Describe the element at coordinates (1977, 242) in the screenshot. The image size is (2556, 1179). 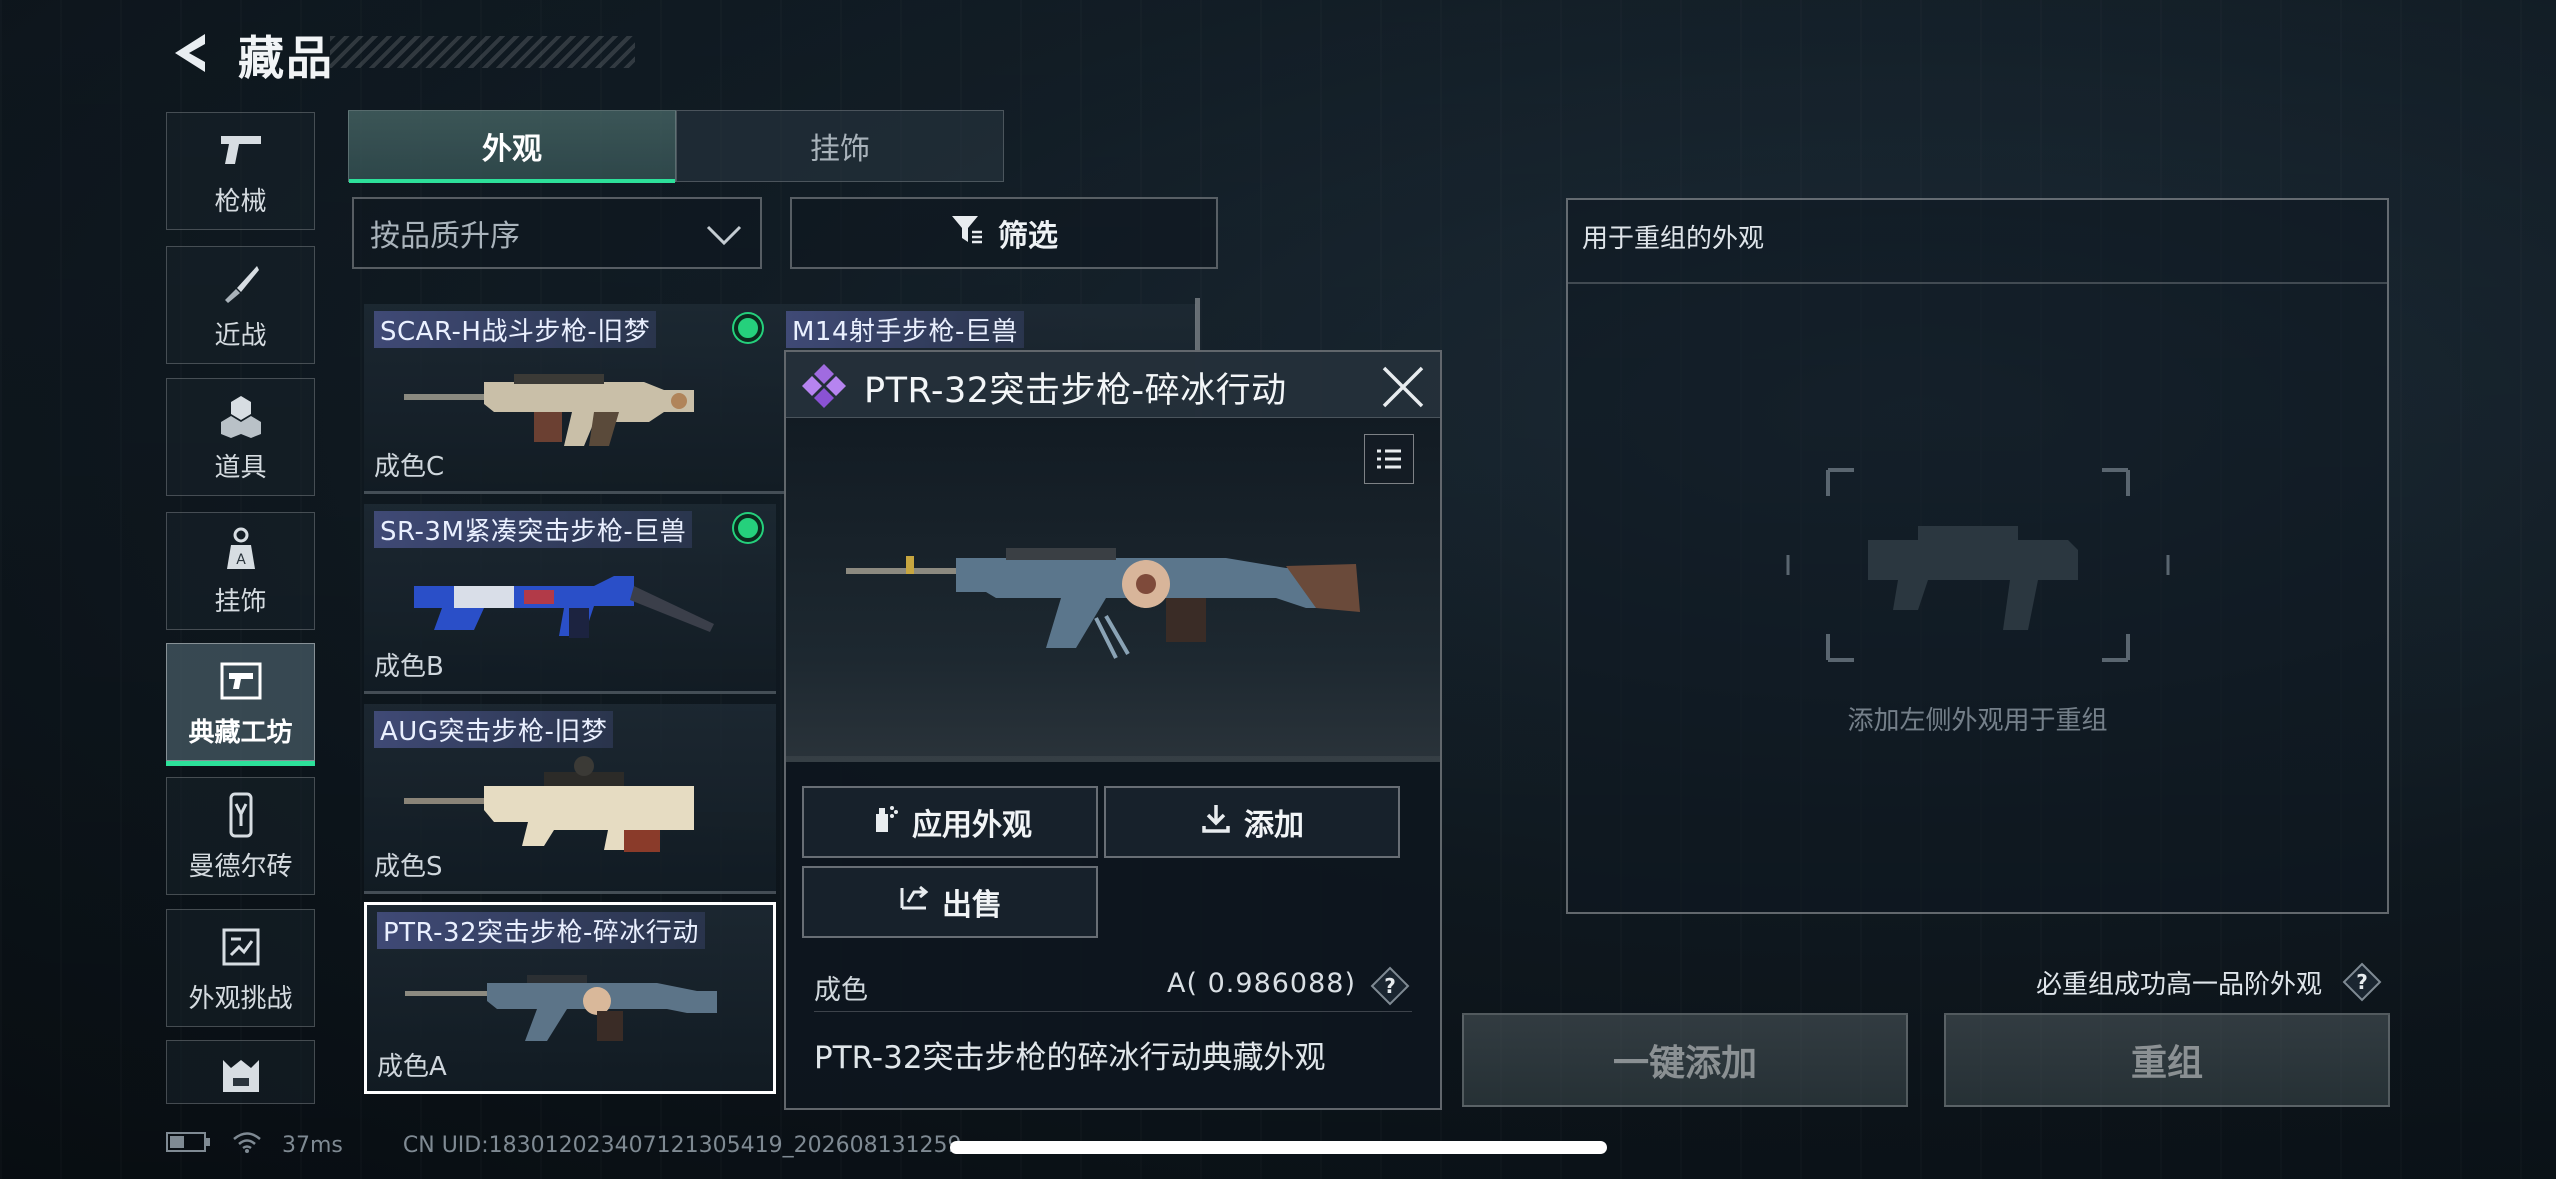
I see `reforge-header: 用于重组的外观` at that location.